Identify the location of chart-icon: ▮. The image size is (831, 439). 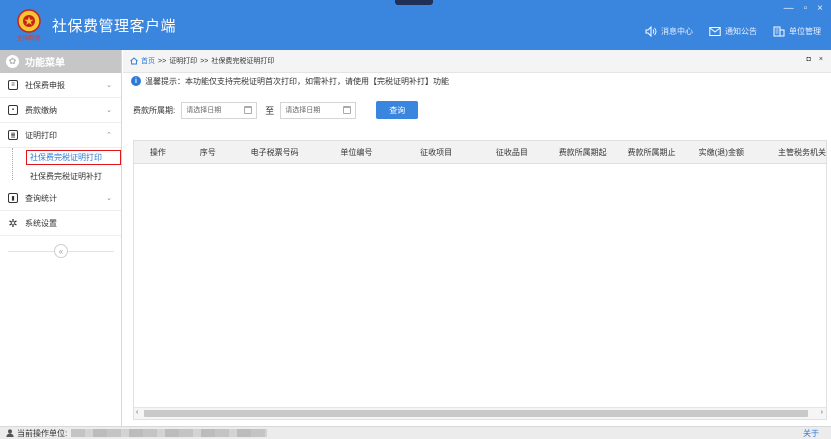
(13, 198).